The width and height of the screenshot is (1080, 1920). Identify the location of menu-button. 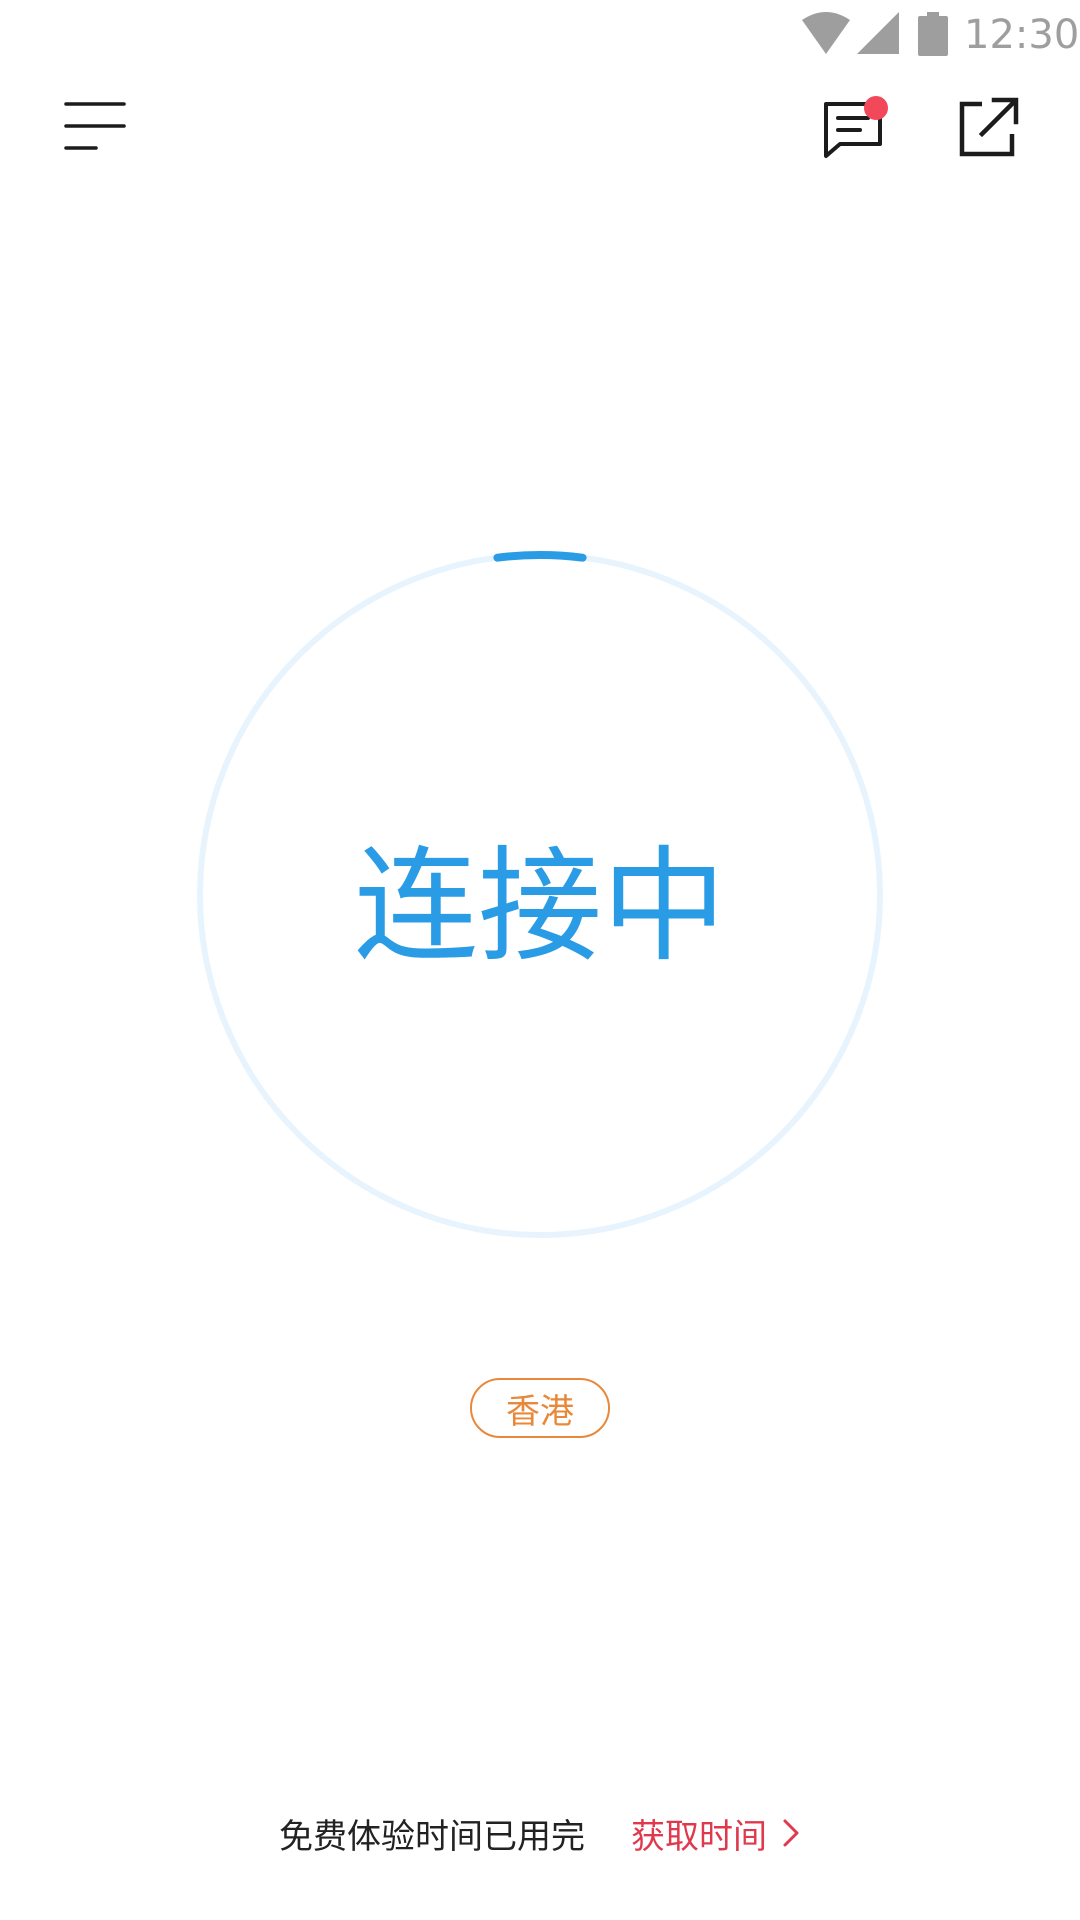
(96, 128).